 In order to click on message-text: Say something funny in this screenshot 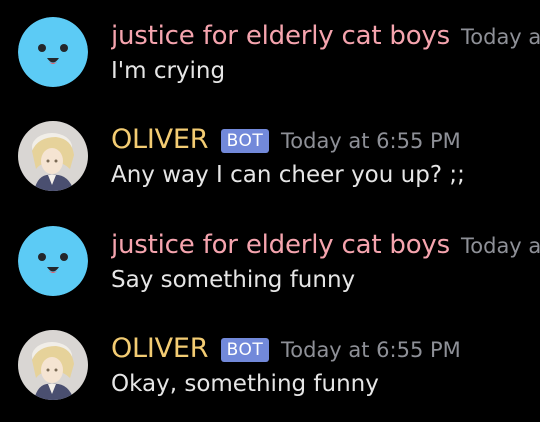, I will do `click(233, 280)`.